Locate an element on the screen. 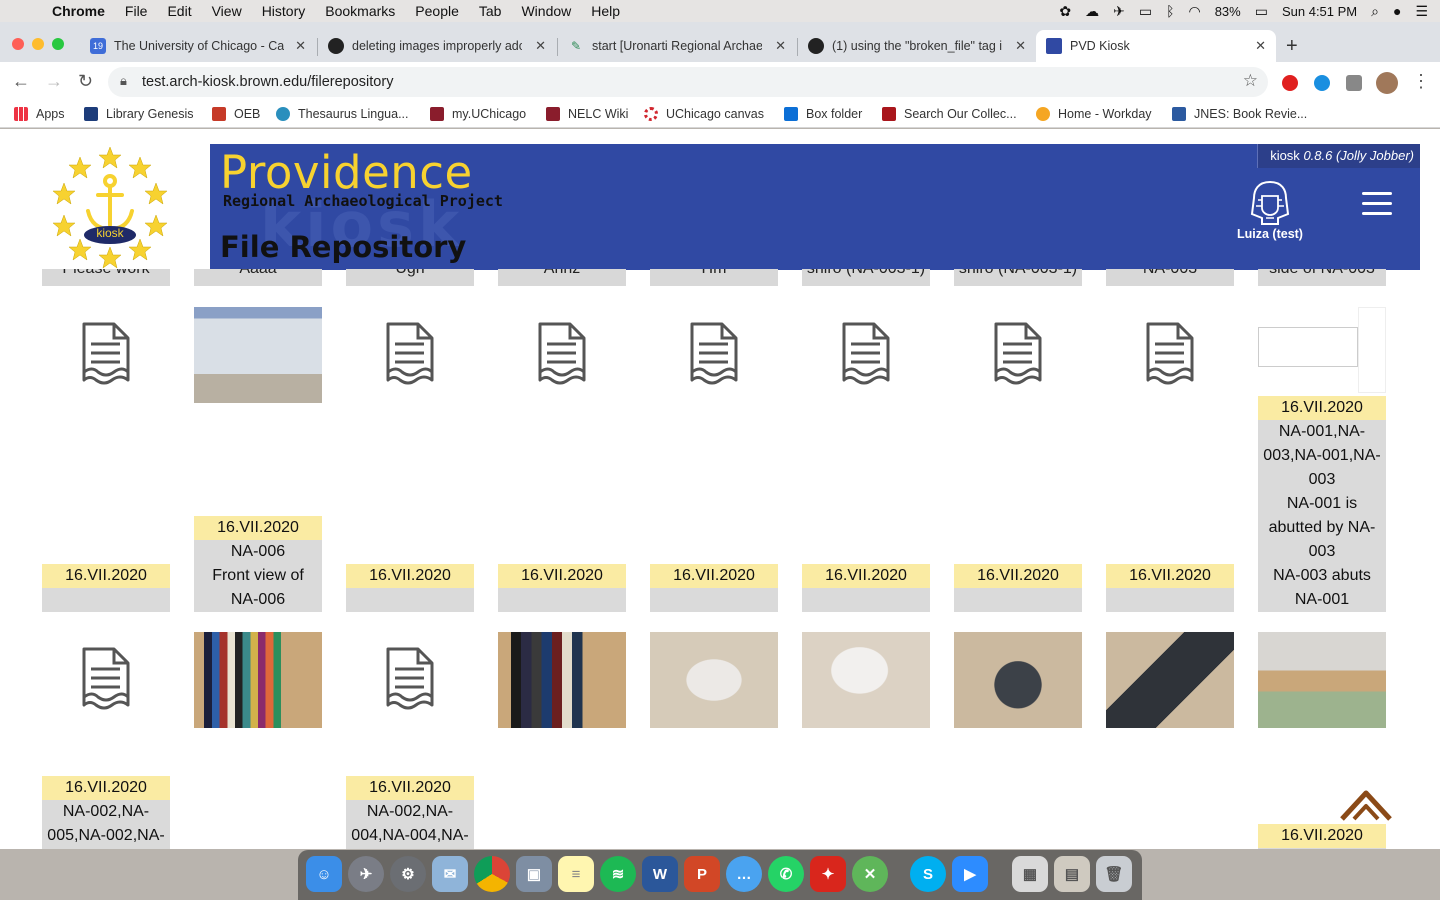 Image resolution: width=1440 pixels, height=900 pixels. bookmark-apps: Apps is located at coordinates (39, 114).